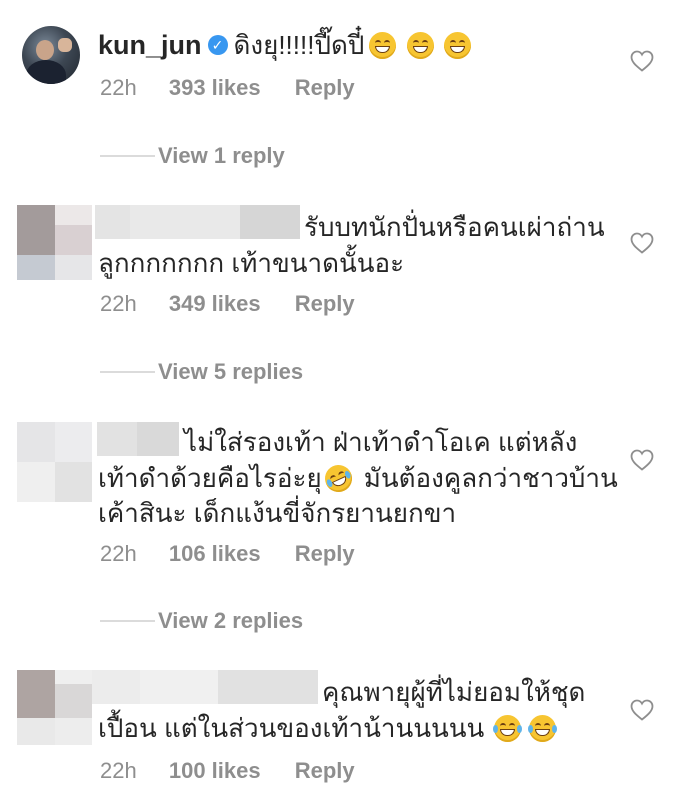  I want to click on view-replies-button: View 5 replies, so click(230, 372).